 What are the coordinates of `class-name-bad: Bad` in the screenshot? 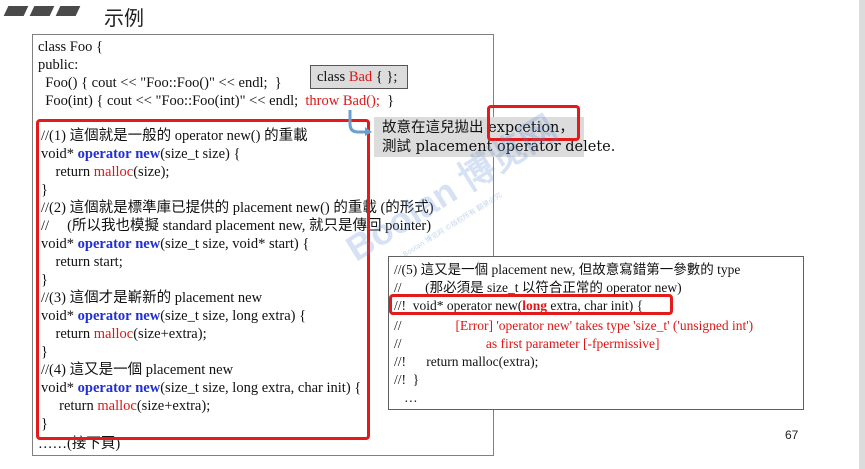 It's located at (360, 77).